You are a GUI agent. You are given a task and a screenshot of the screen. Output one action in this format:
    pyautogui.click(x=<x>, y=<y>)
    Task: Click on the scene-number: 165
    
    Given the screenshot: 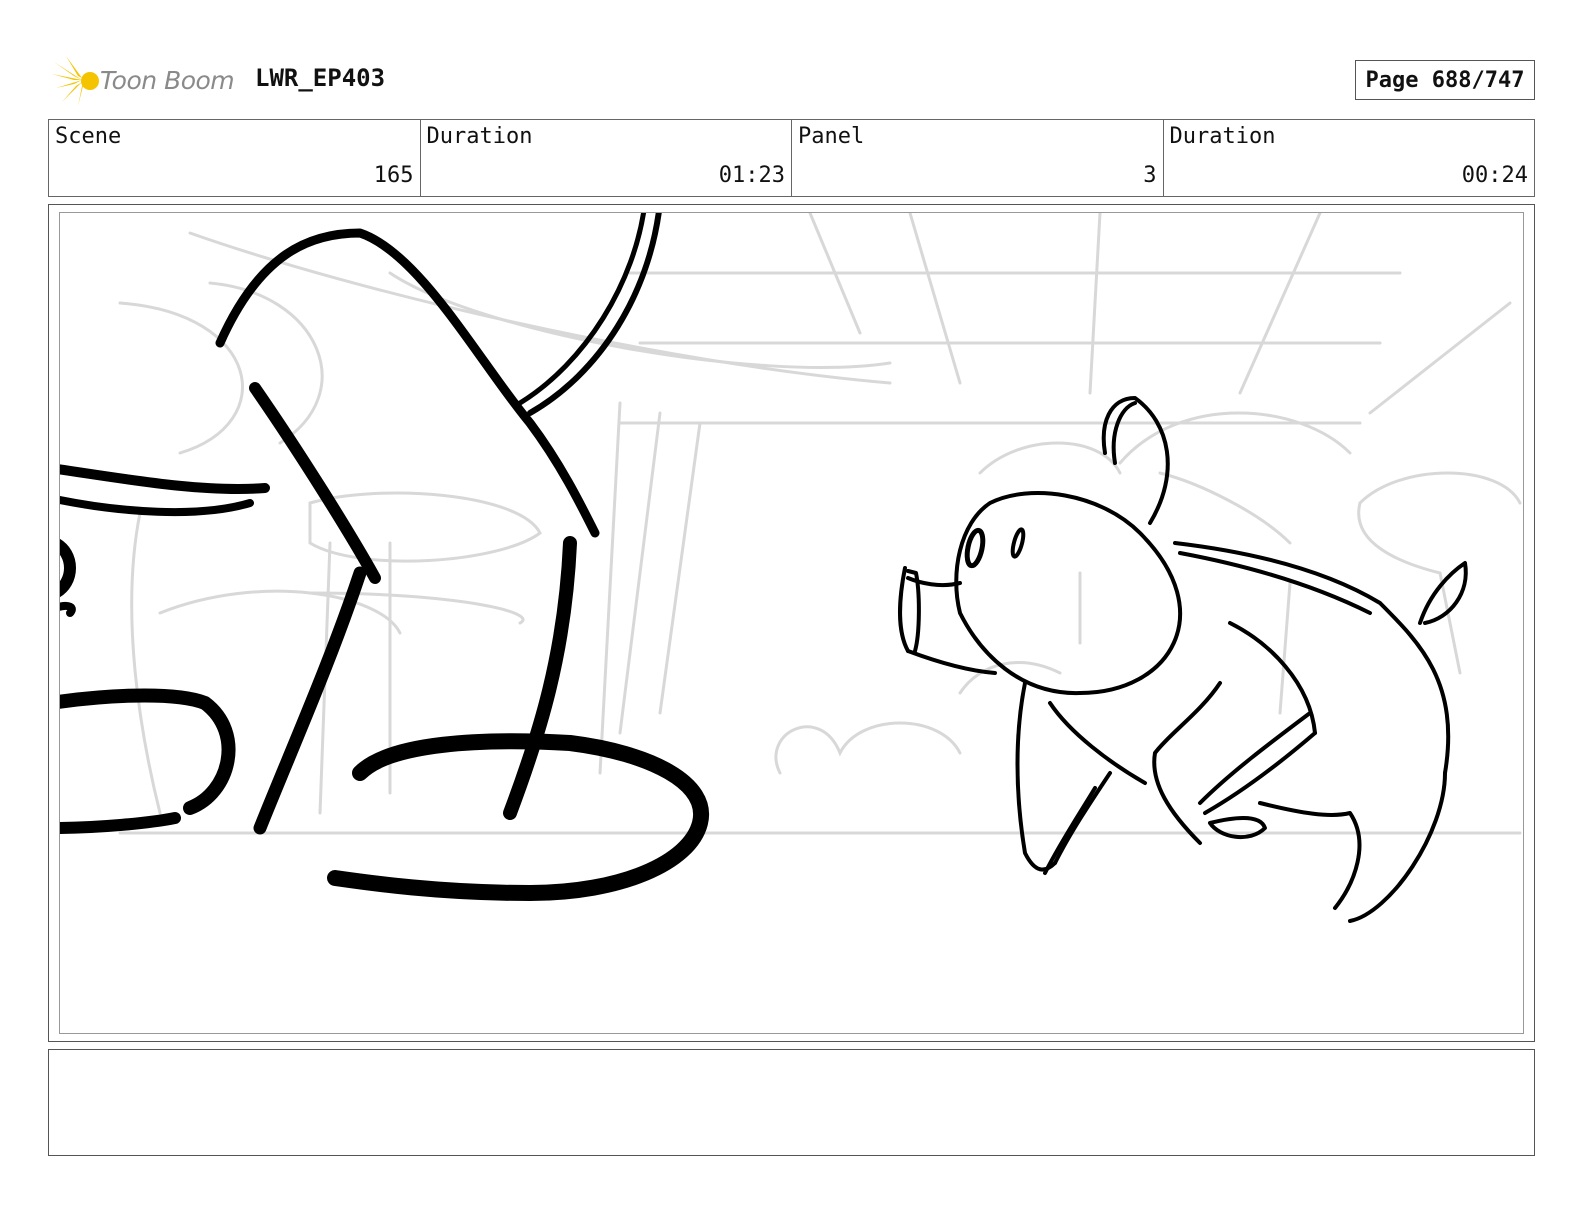 What is the action you would take?
    pyautogui.click(x=393, y=175)
    